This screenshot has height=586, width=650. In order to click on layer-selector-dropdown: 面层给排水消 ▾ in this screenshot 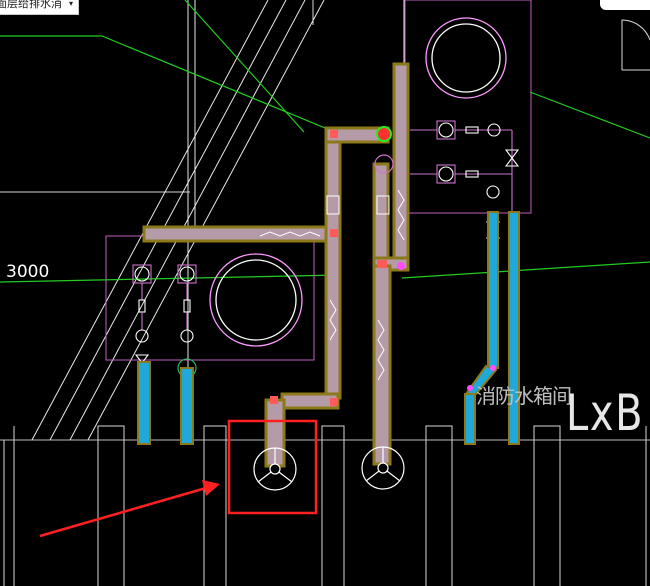, I will do `click(39, 7)`.